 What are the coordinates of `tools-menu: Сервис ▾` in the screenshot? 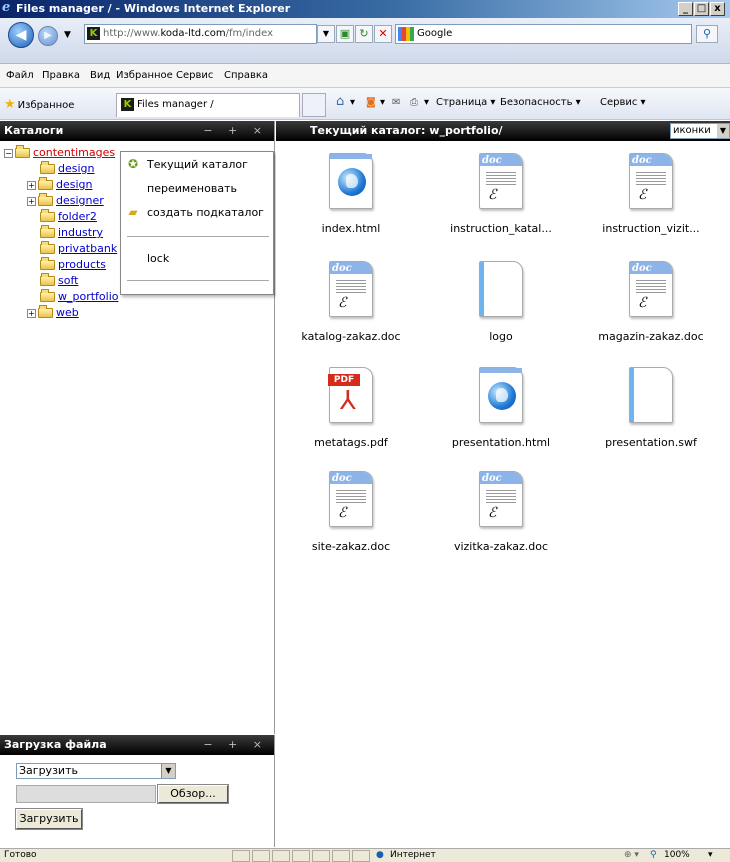 It's located at (623, 102).